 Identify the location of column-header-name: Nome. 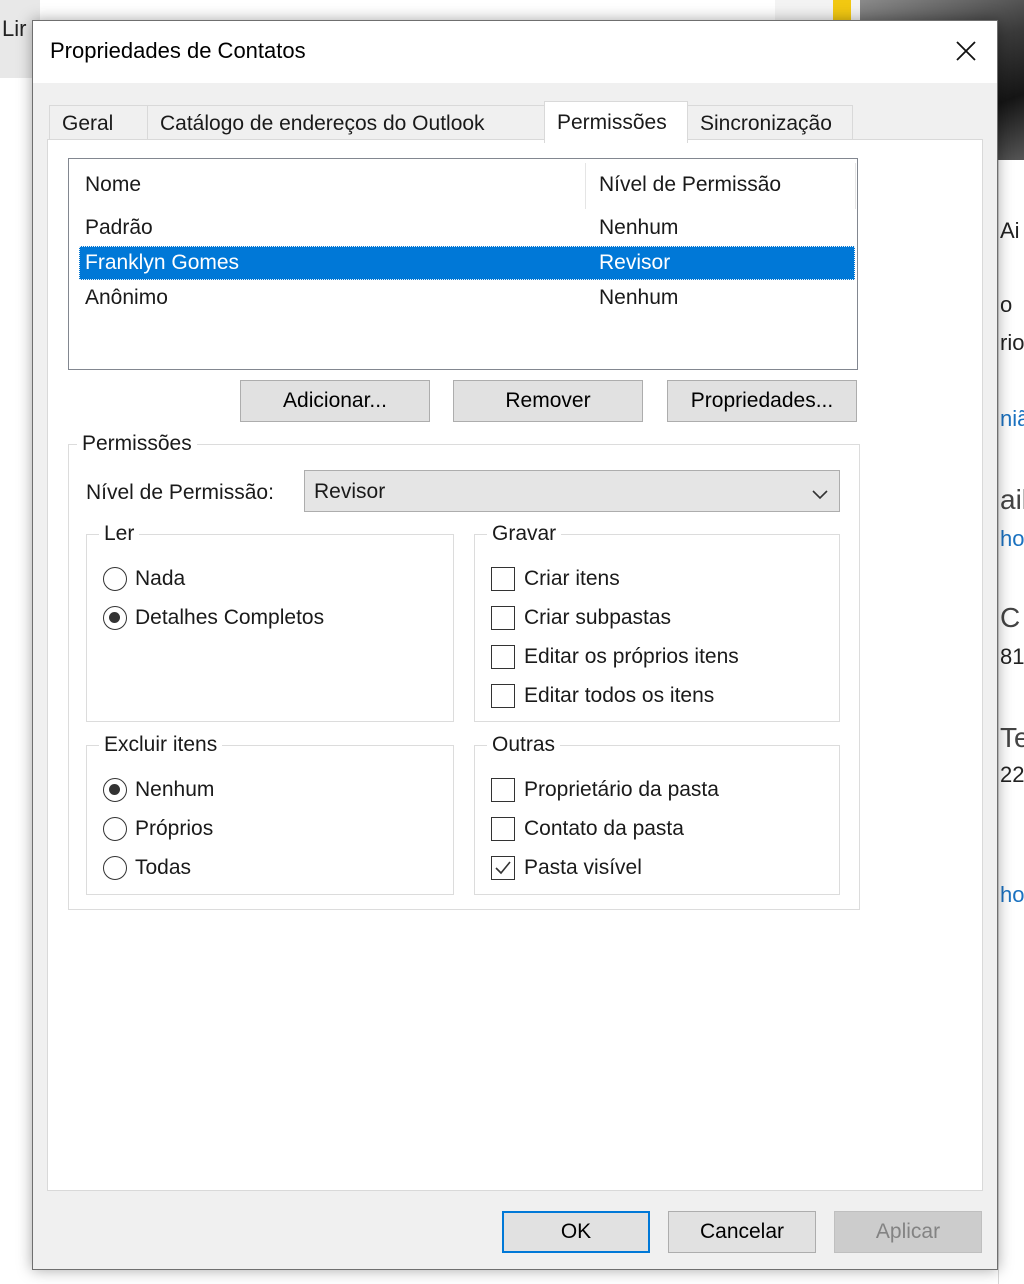
(113, 185).